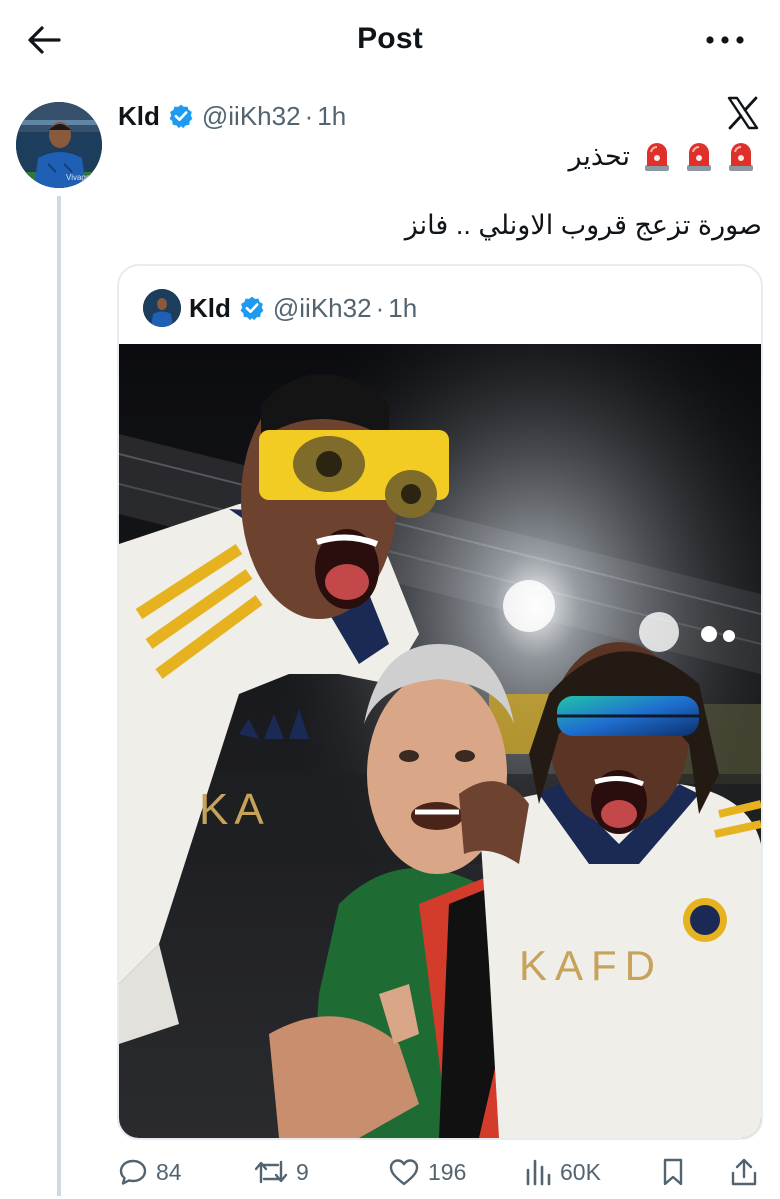 Image resolution: width=780 pixels, height=1199 pixels. Describe the element at coordinates (322, 308) in the screenshot. I see `quoted-author-handle: @iiKh32` at that location.